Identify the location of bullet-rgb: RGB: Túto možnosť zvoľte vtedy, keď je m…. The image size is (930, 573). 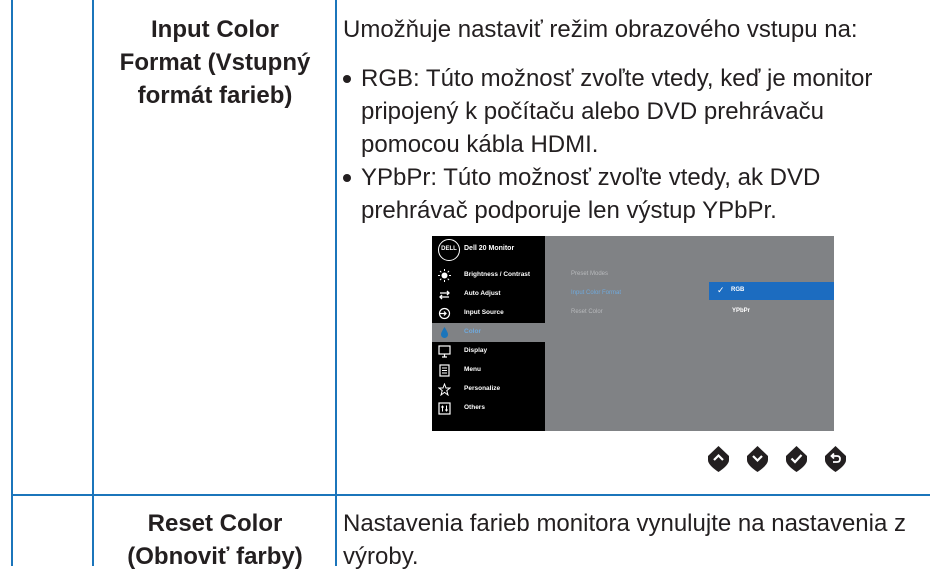
(630, 112).